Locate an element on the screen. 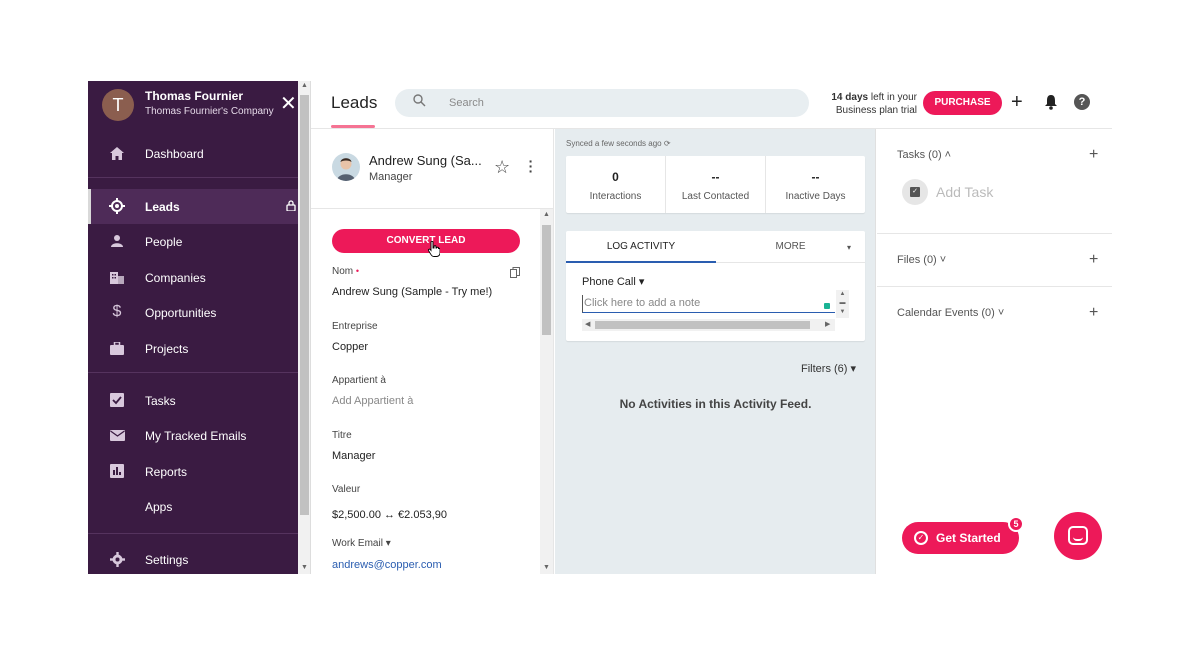  sync-status: Synced a few seconds ago ⟳ is located at coordinates (618, 143).